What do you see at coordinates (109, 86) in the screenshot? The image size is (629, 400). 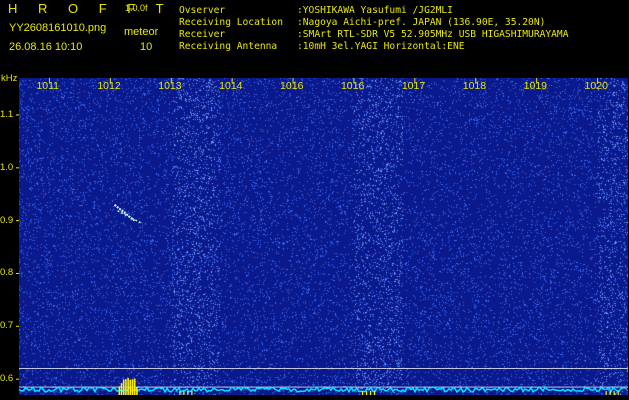 I see `x-tick-label: 1012` at bounding box center [109, 86].